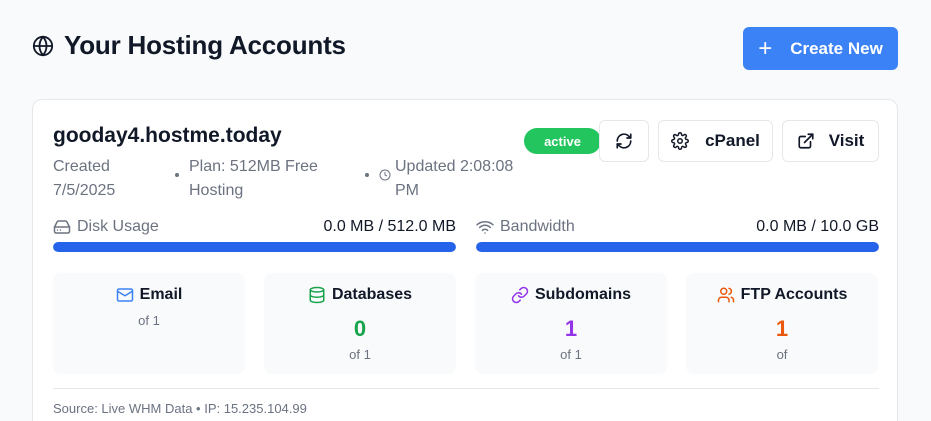 This screenshot has height=421, width=931. I want to click on visit-button: Visit, so click(830, 141).